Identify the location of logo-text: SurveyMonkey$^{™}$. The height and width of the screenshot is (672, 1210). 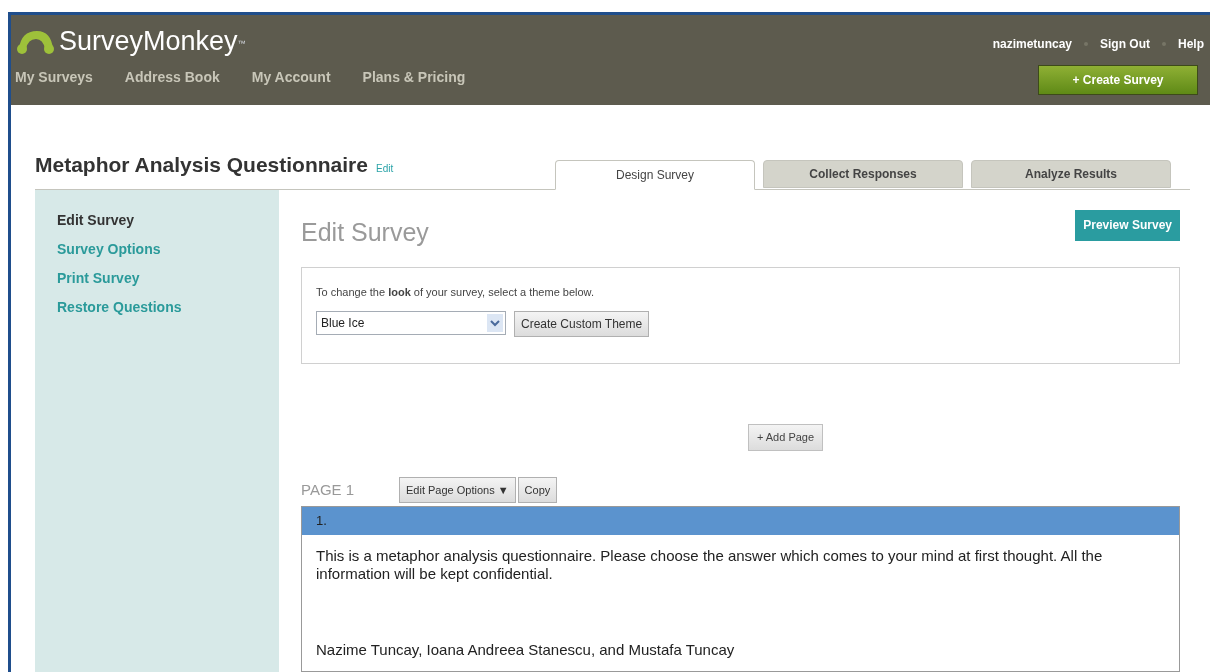
(152, 41).